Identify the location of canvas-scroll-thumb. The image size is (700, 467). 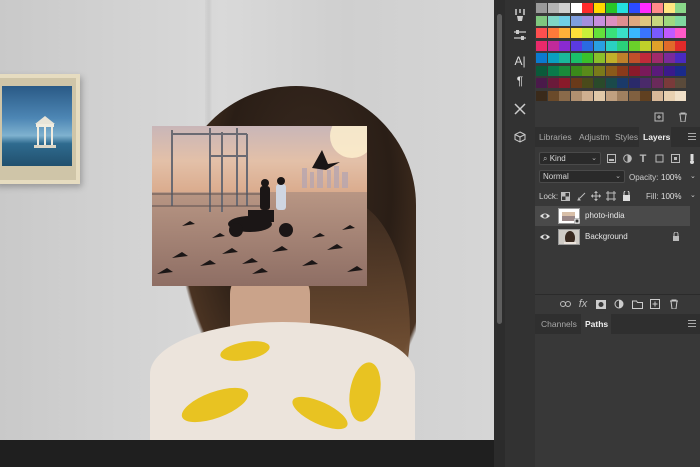
(499, 169).